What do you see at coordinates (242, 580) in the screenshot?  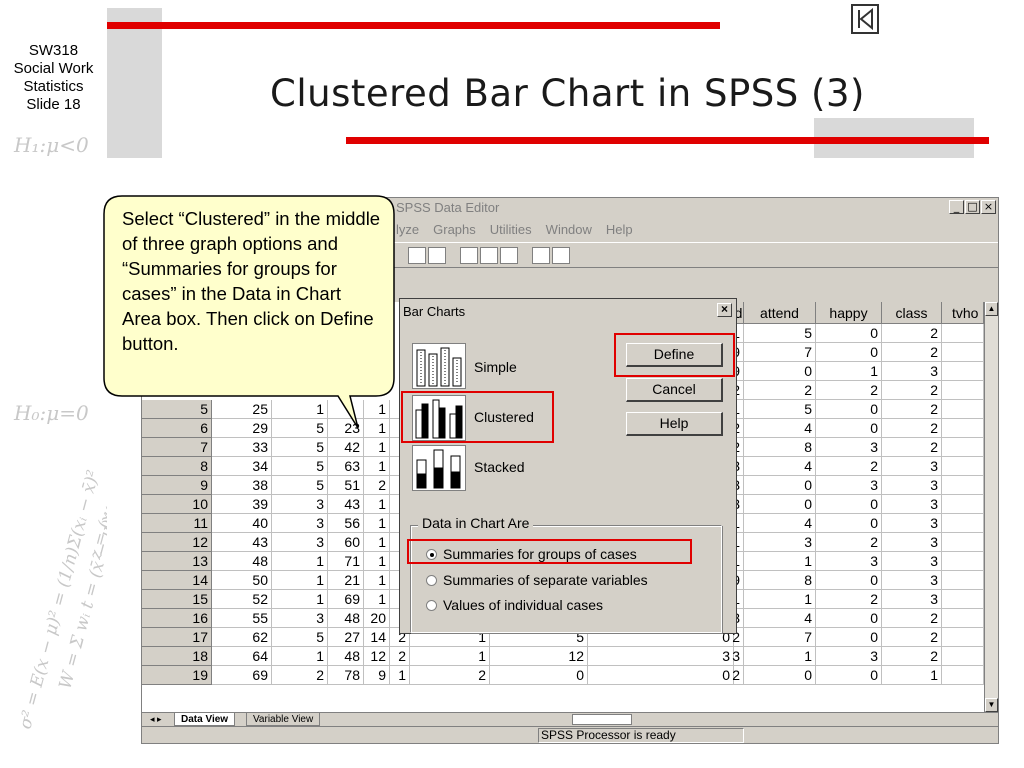 I see `table-cell-c1: 50` at bounding box center [242, 580].